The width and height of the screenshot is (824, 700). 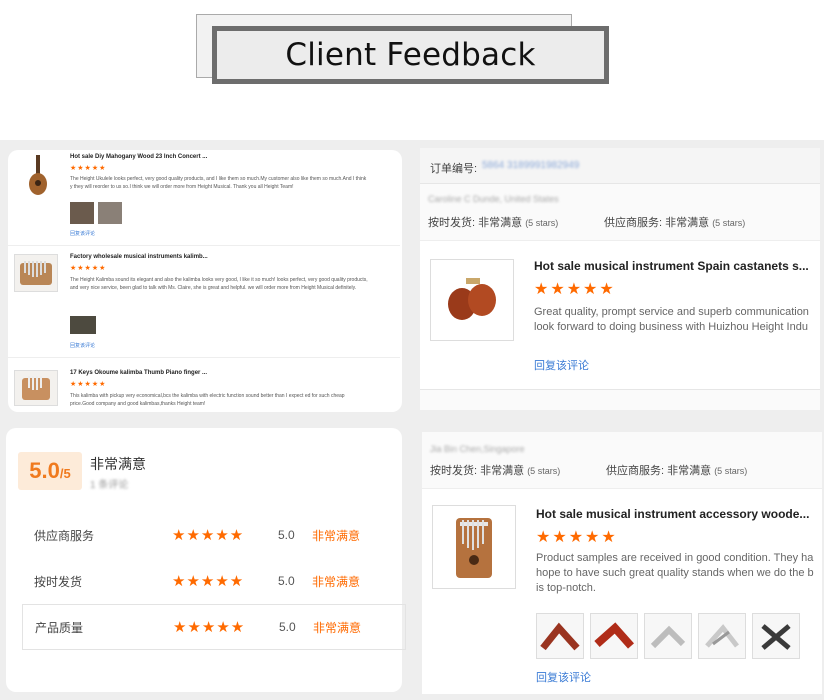 I want to click on rating-row-service: 供应商服务 ★★★★★ 5.0 非常满意, so click(x=214, y=535).